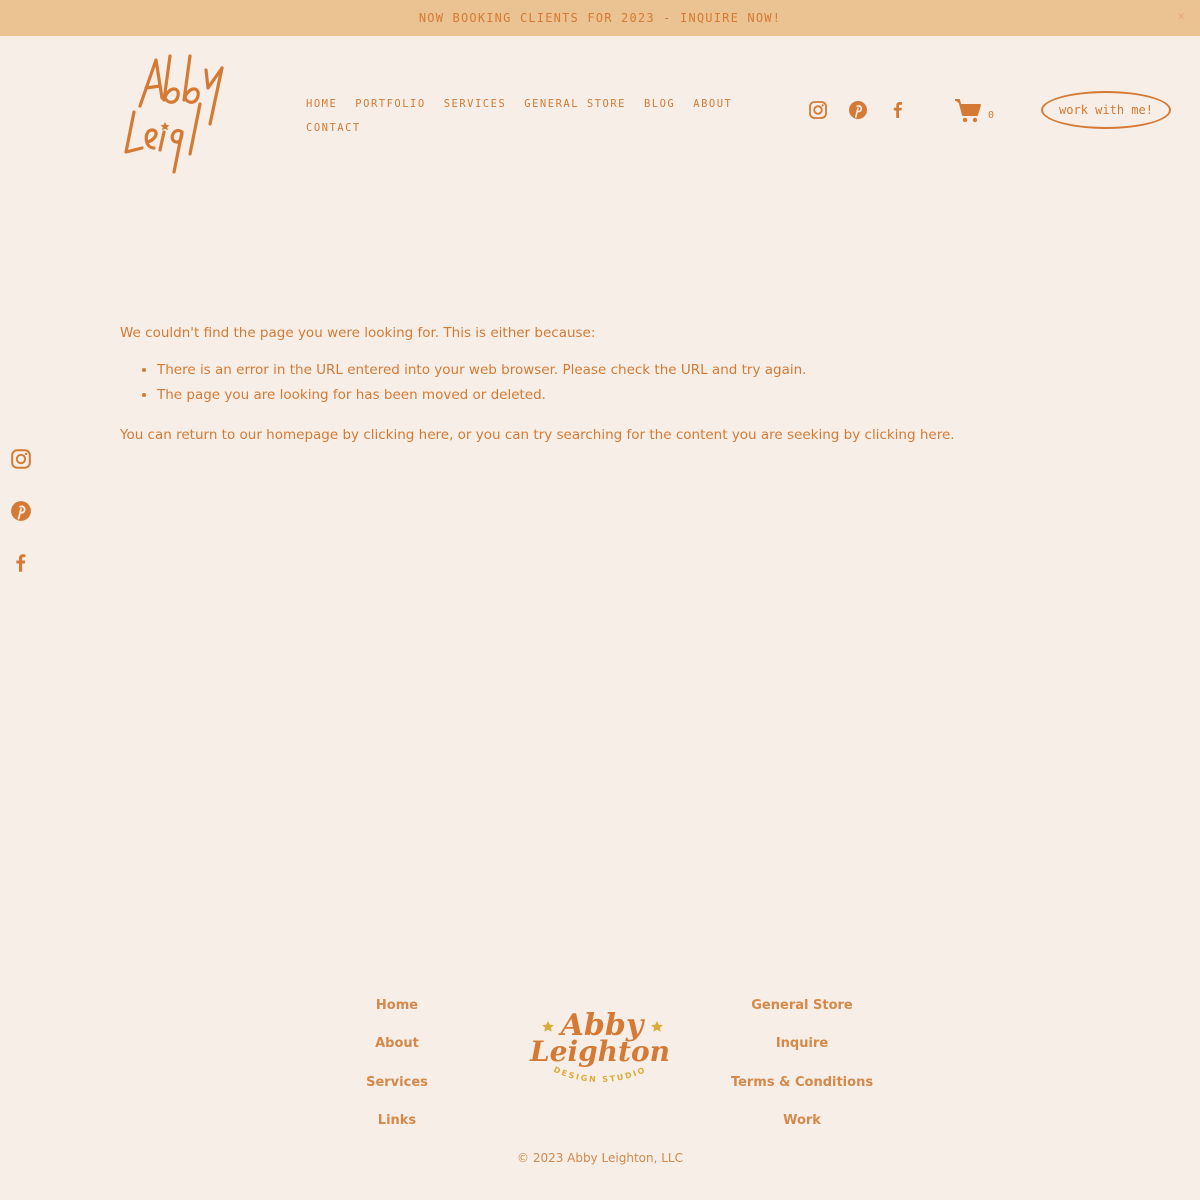 The width and height of the screenshot is (1200, 1200). What do you see at coordinates (1106, 110) in the screenshot?
I see `work-with-me-button: work with me!` at bounding box center [1106, 110].